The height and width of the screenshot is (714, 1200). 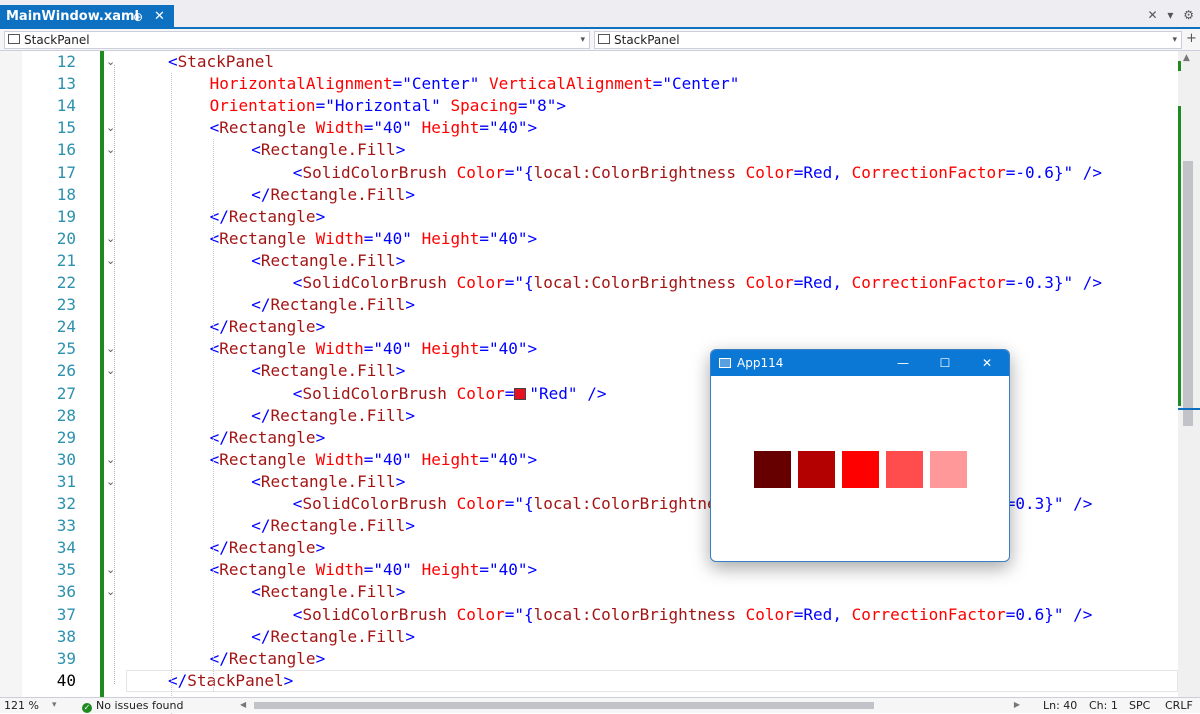 I want to click on code-token: }", so click(x=1054, y=614).